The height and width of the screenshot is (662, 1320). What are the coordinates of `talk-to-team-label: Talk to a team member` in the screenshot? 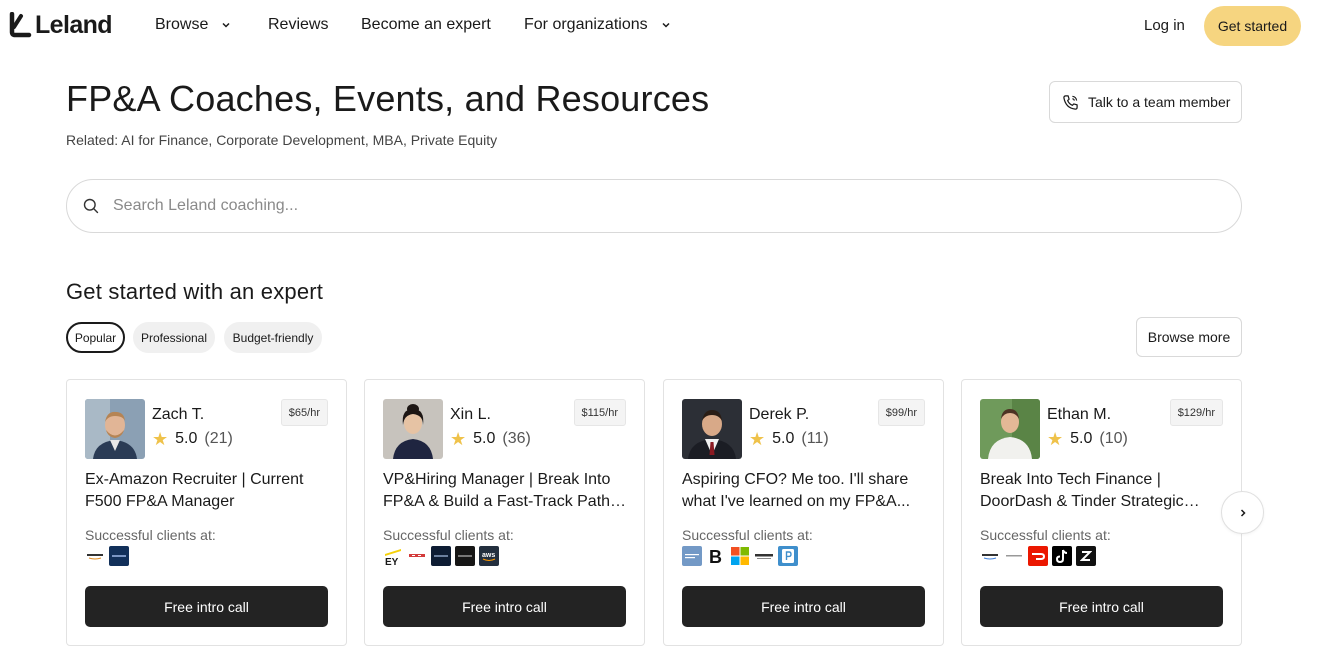 It's located at (1159, 102).